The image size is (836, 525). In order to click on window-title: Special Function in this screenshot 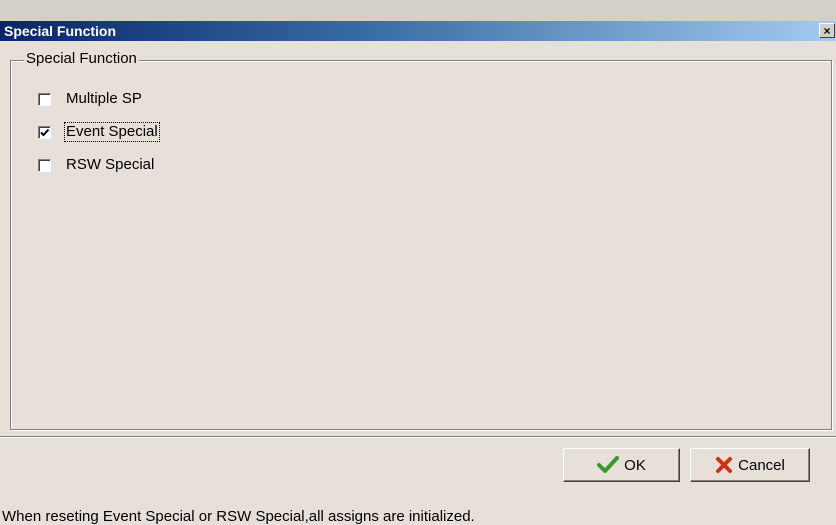, I will do `click(60, 31)`.